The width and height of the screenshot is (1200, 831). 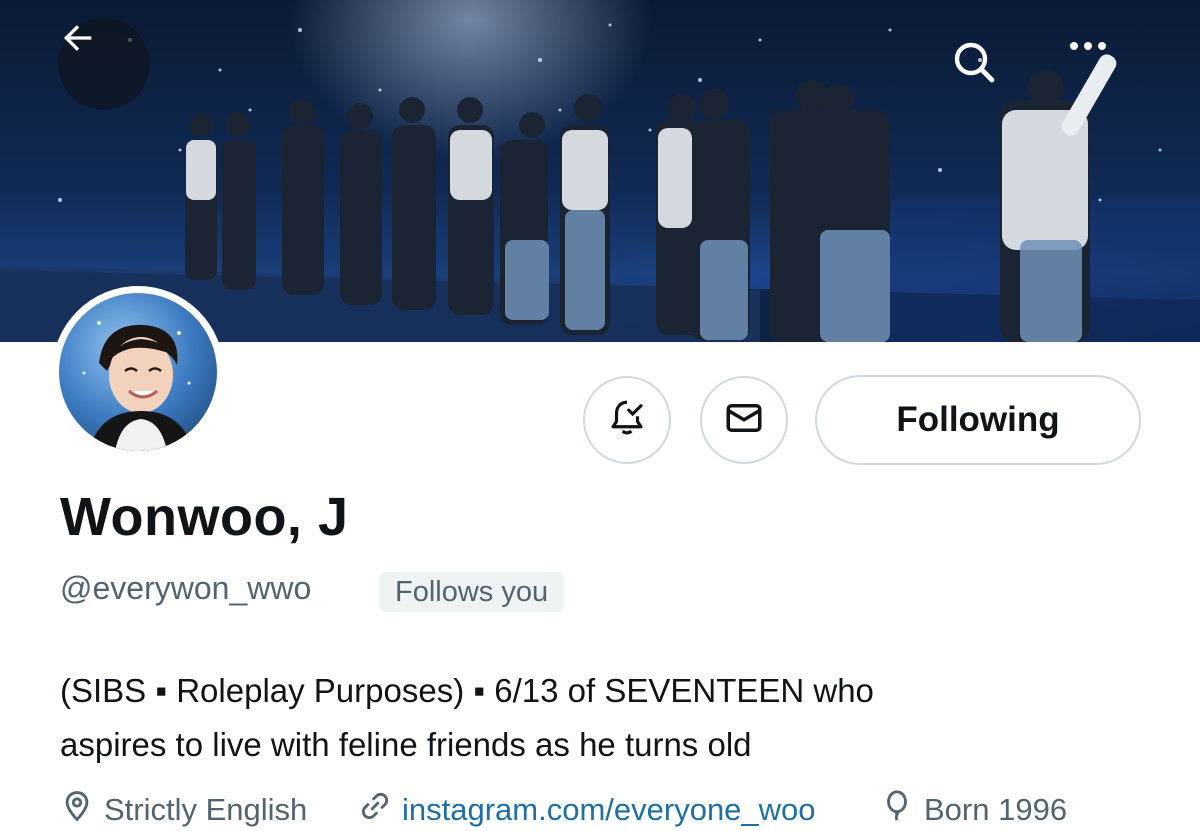 What do you see at coordinates (186, 588) in the screenshot?
I see `handle: @everywon_wwo` at bounding box center [186, 588].